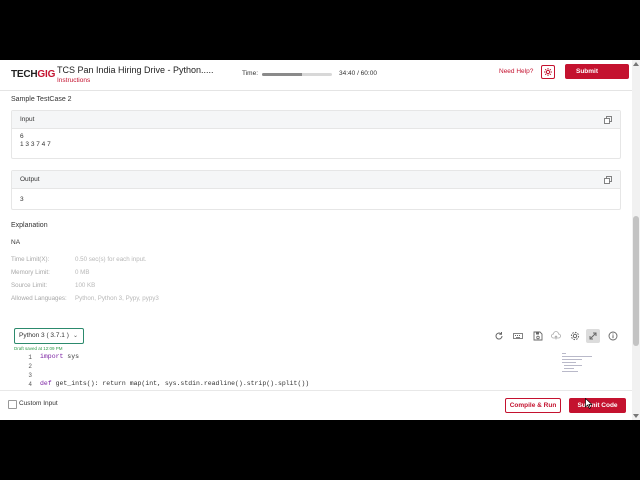 The image size is (640, 480). I want to click on reset-icon, so click(499, 336).